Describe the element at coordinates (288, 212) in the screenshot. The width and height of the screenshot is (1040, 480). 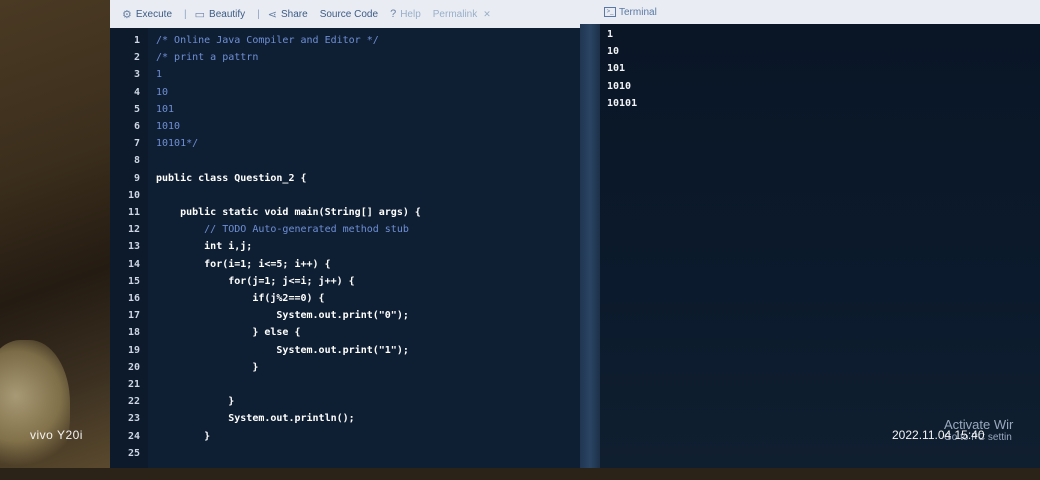
I see `code-text: public static void main(String[] args) {` at that location.